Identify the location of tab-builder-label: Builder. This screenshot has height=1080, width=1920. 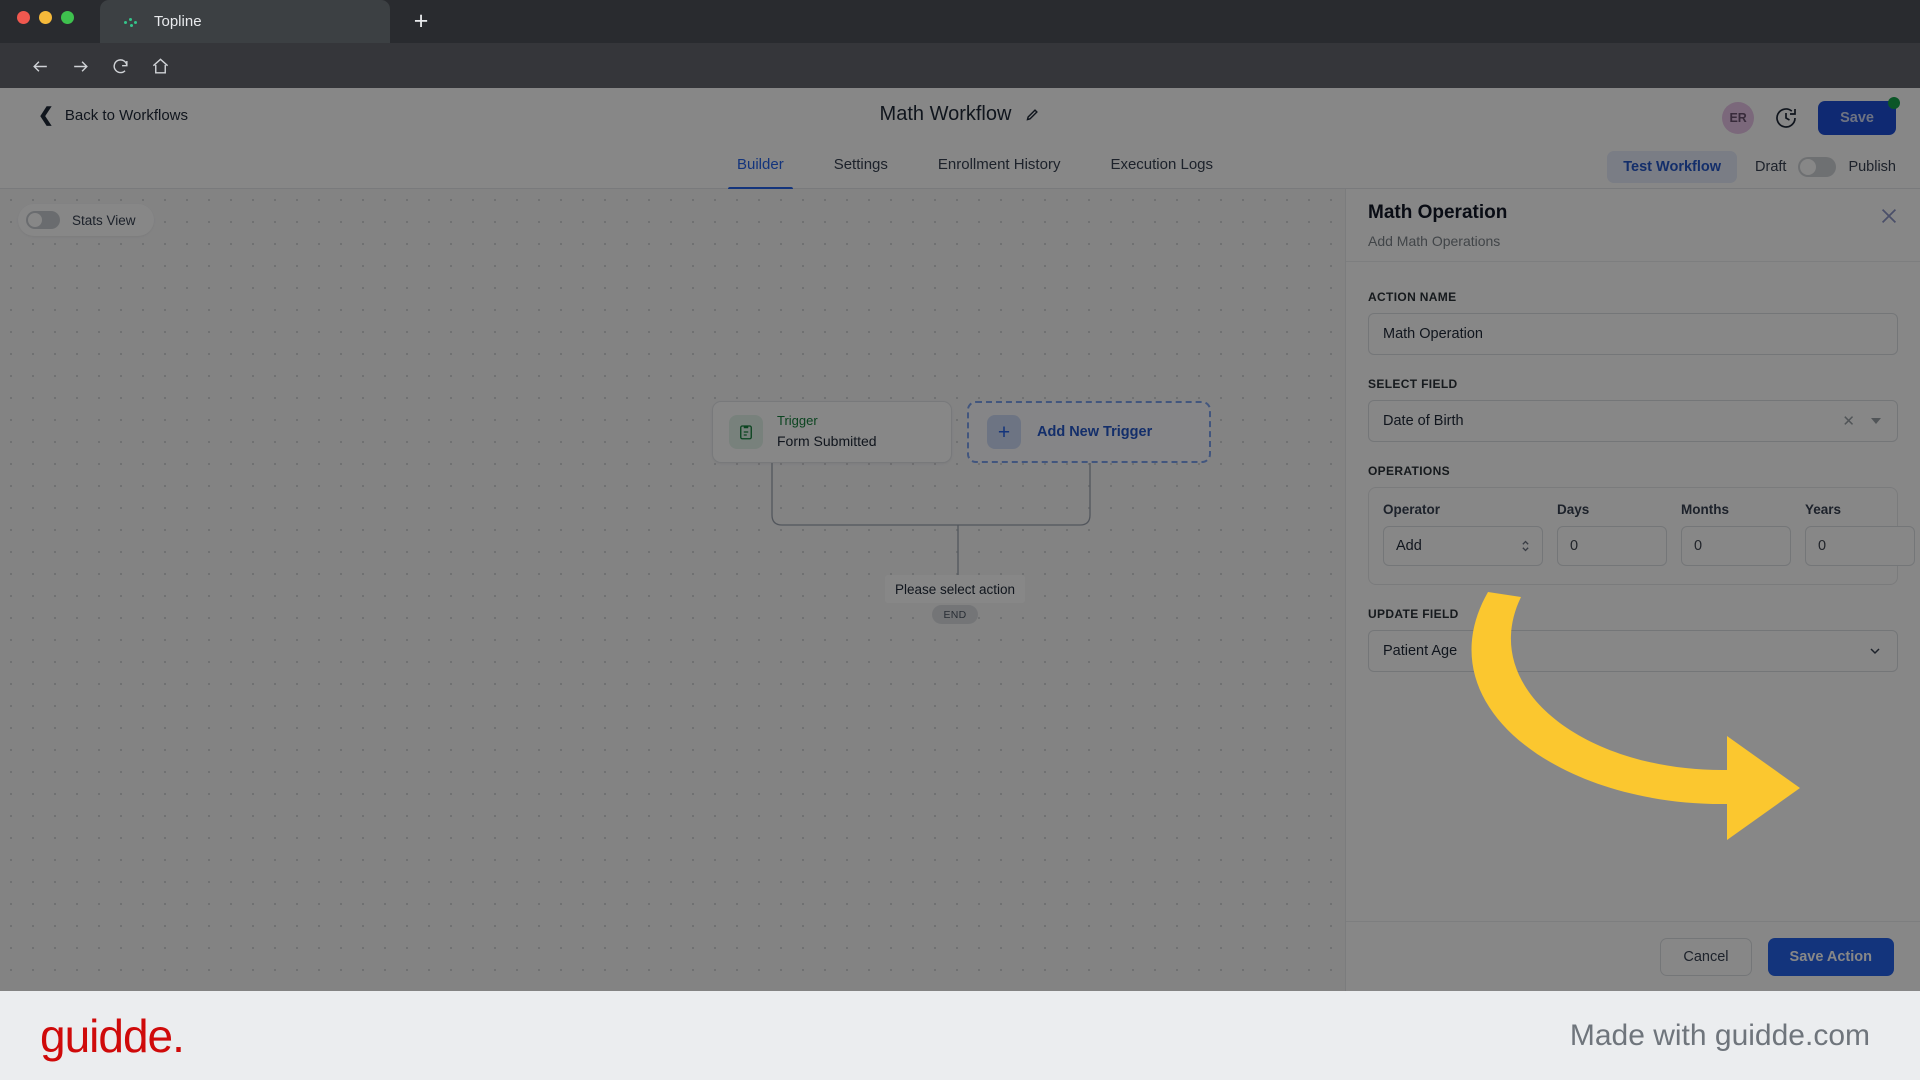
(760, 164).